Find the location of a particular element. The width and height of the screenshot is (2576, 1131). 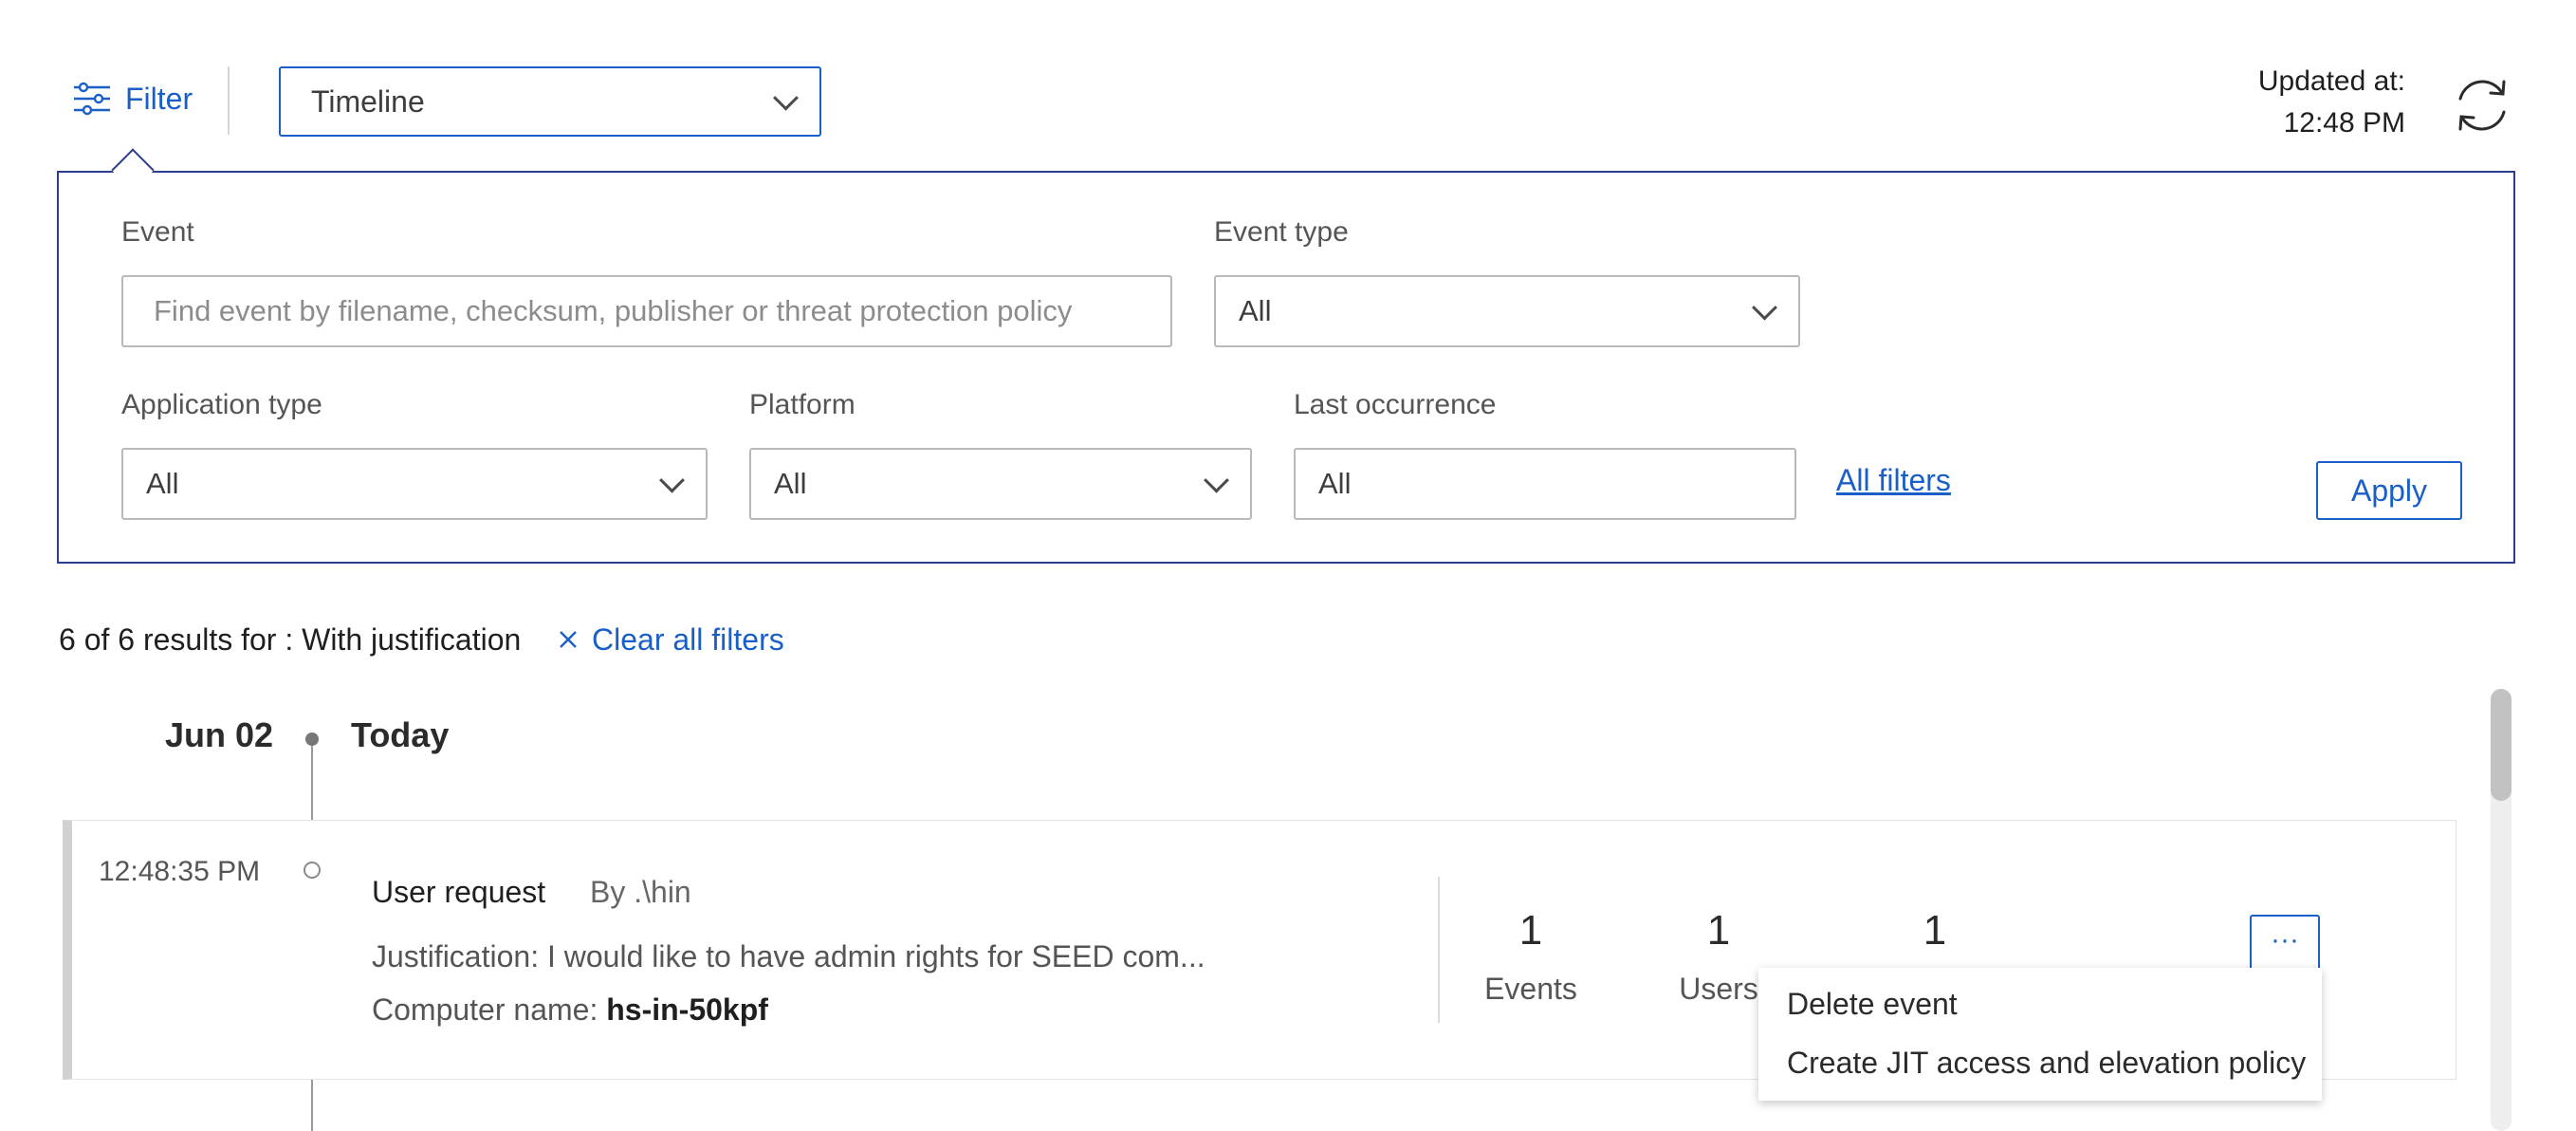

updated-at-time: 12:48 PM is located at coordinates (2344, 123).